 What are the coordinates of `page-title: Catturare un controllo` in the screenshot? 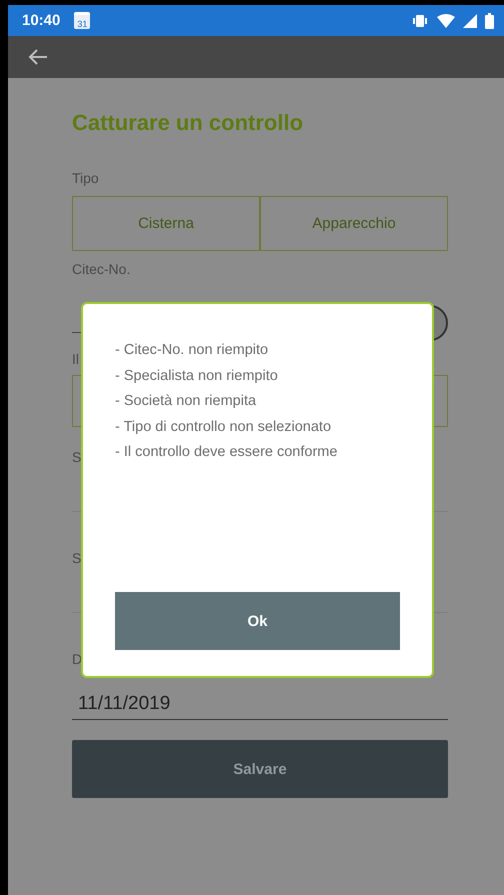 It's located at (188, 123).